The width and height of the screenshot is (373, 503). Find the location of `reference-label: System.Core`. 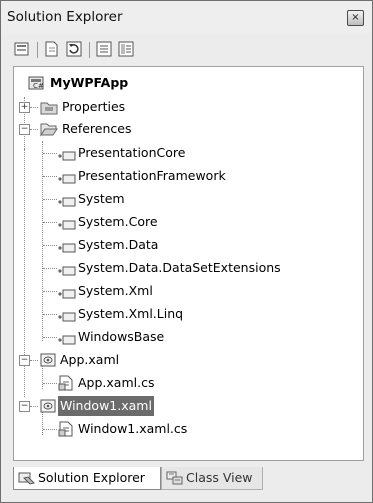

reference-label: System.Core is located at coordinates (118, 221).